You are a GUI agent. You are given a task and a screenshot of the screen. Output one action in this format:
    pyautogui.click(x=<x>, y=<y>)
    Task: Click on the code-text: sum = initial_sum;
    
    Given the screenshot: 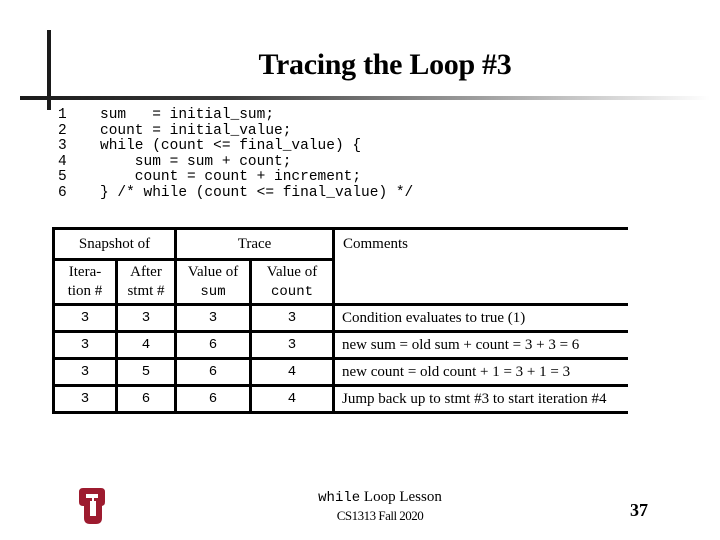 What is the action you would take?
    pyautogui.click(x=187, y=115)
    